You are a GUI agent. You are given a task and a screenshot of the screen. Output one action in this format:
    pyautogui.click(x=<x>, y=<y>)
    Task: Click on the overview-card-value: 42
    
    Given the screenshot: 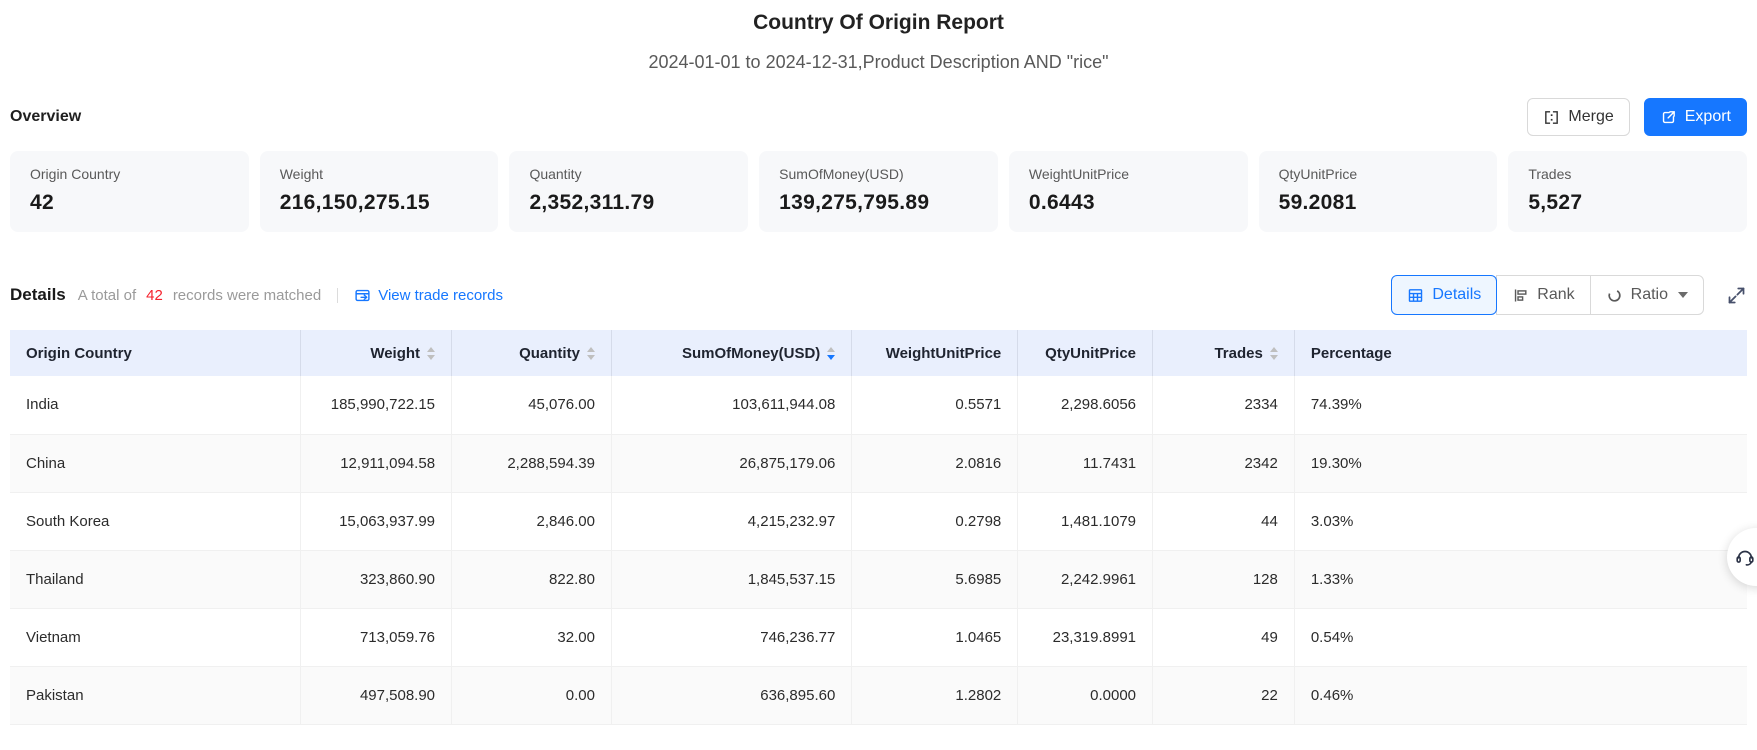 What is the action you would take?
    pyautogui.click(x=42, y=202)
    